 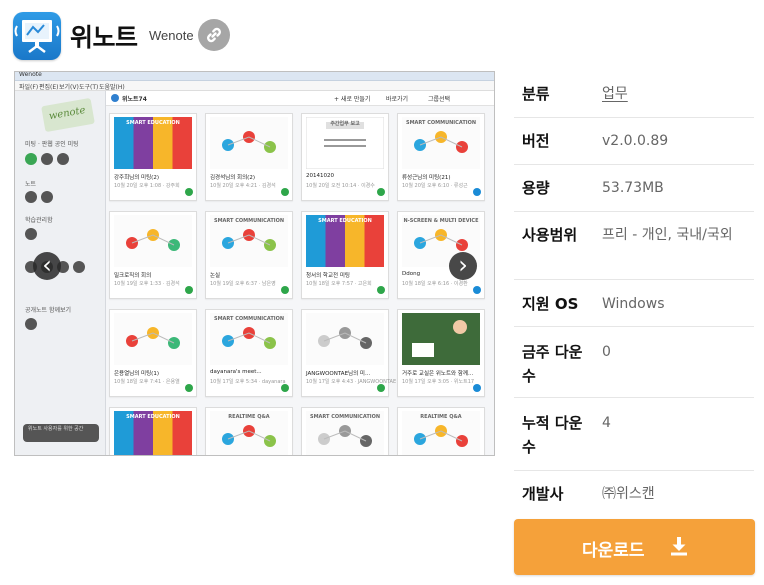 I want to click on note-meta: 10월 19일 오후 6:37 · 남은영, so click(x=243, y=284).